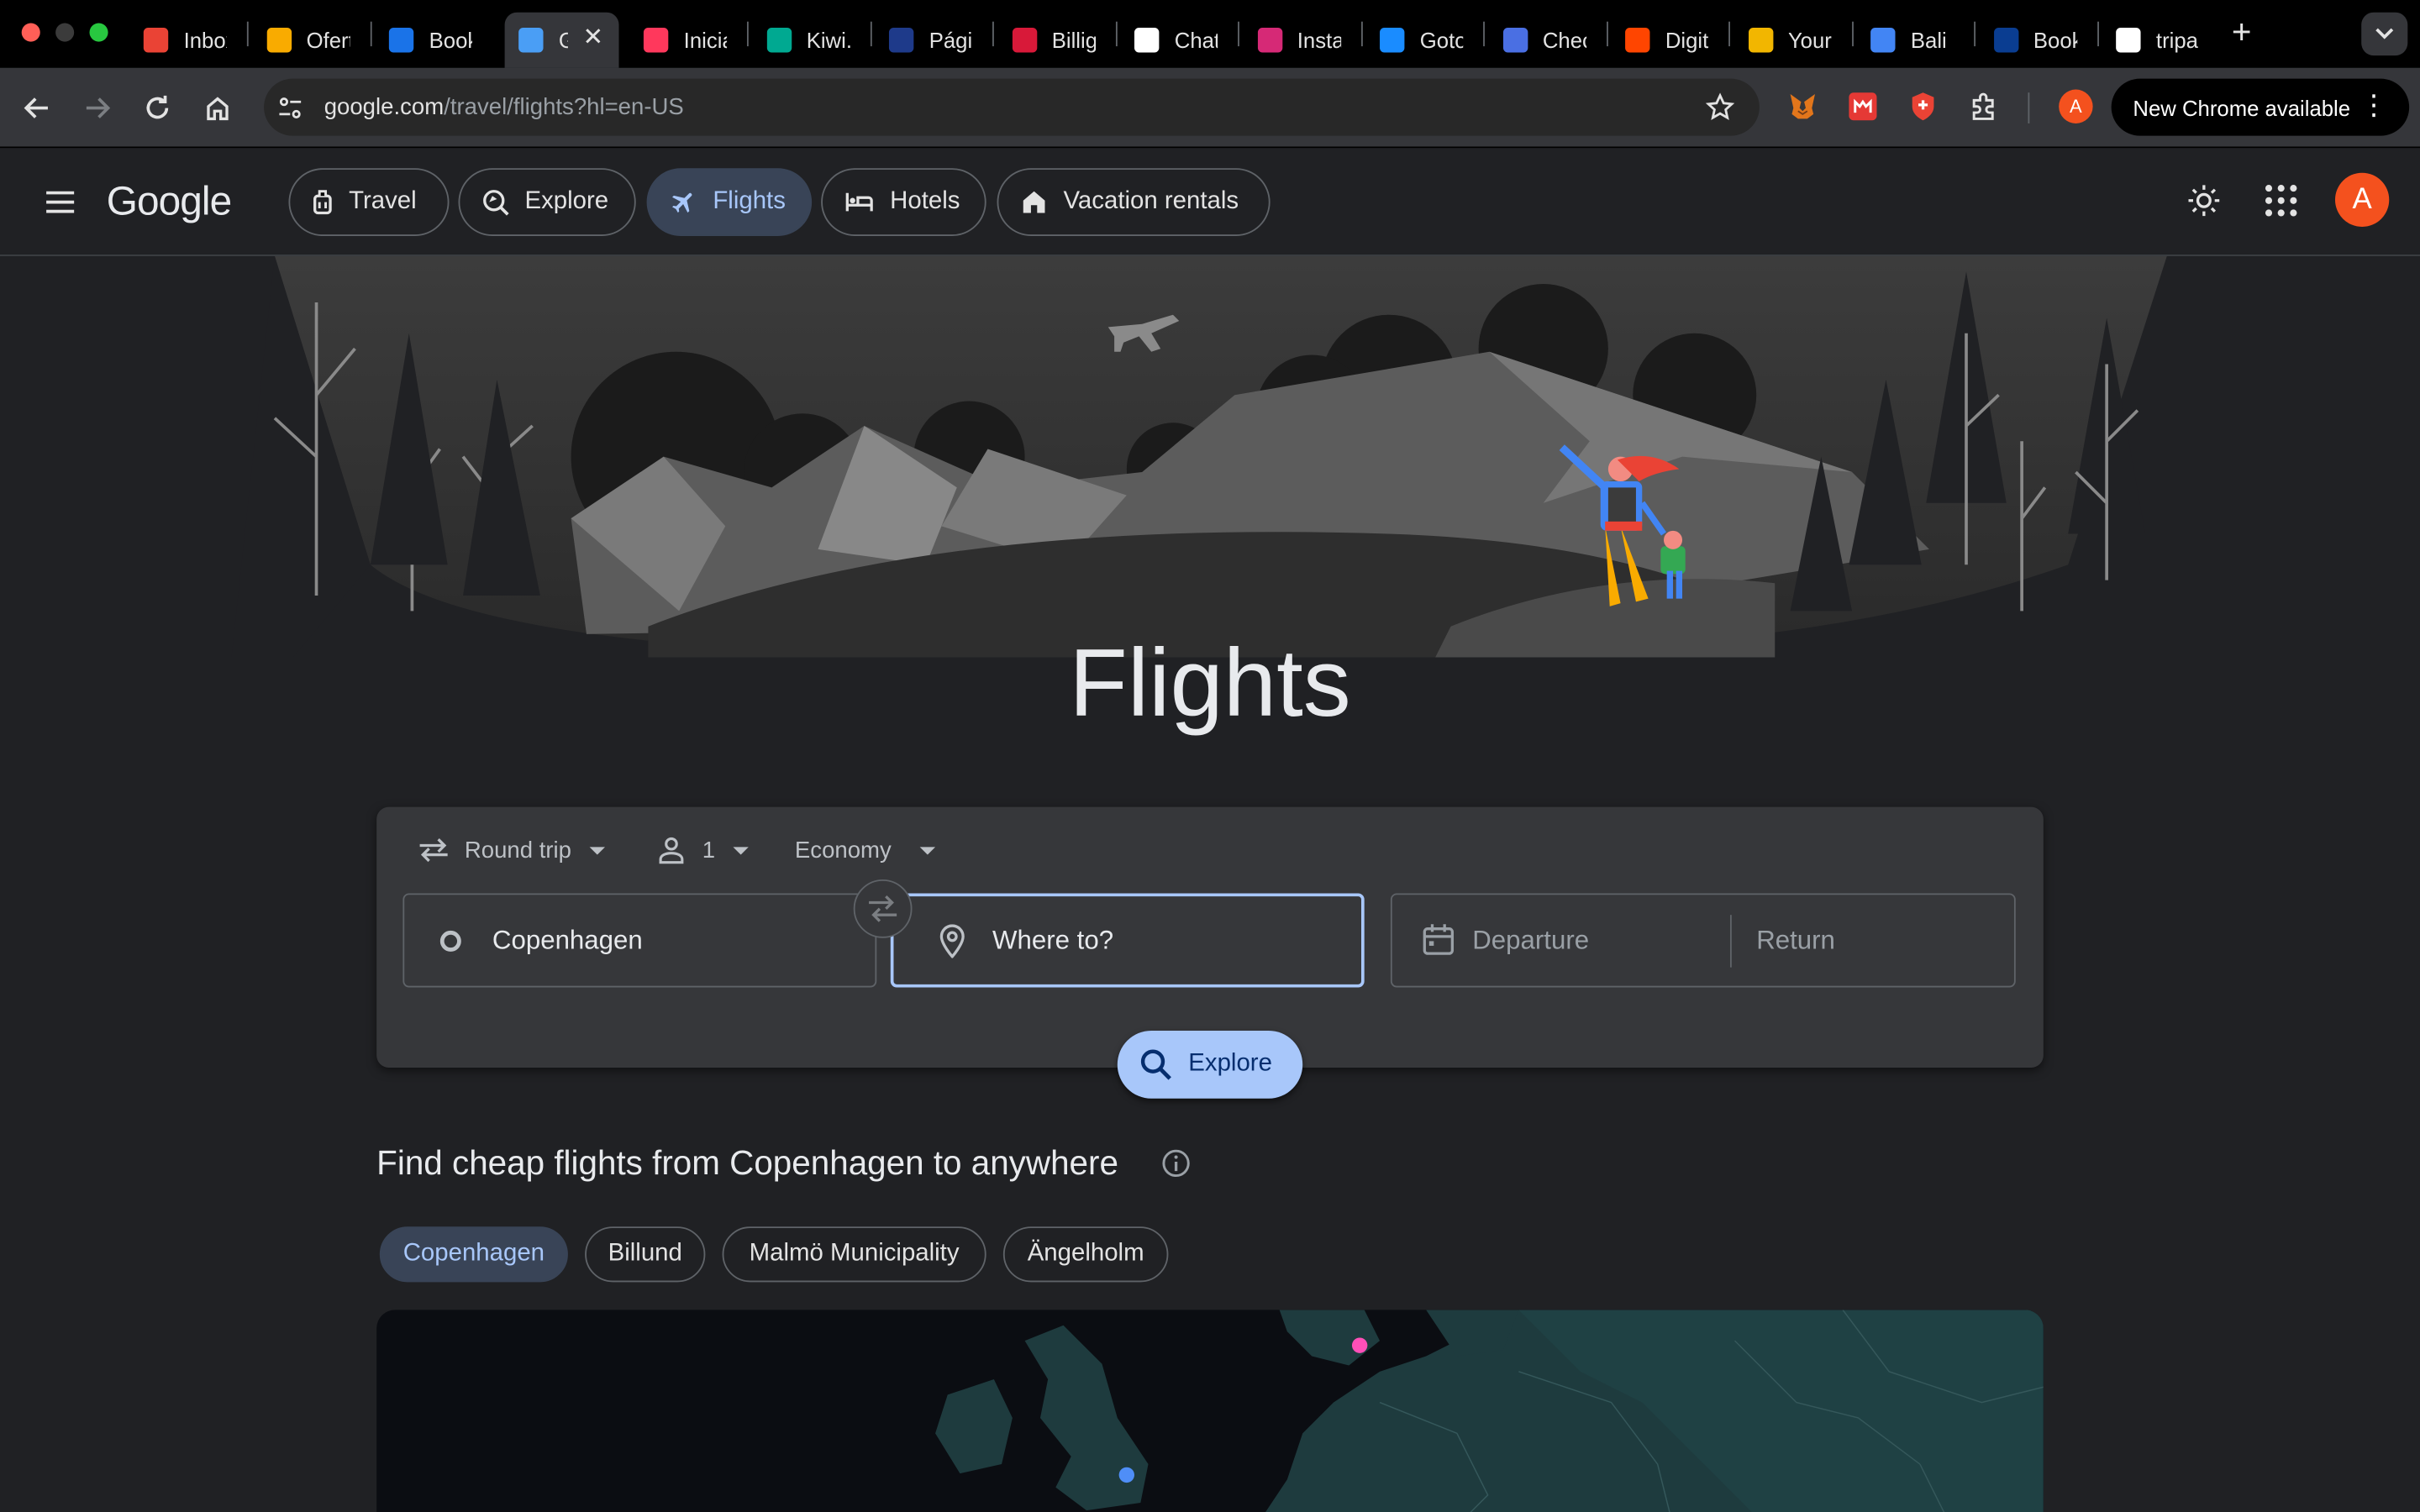 This screenshot has height=1512, width=2420. I want to click on nav-travel: Travel, so click(369, 202).